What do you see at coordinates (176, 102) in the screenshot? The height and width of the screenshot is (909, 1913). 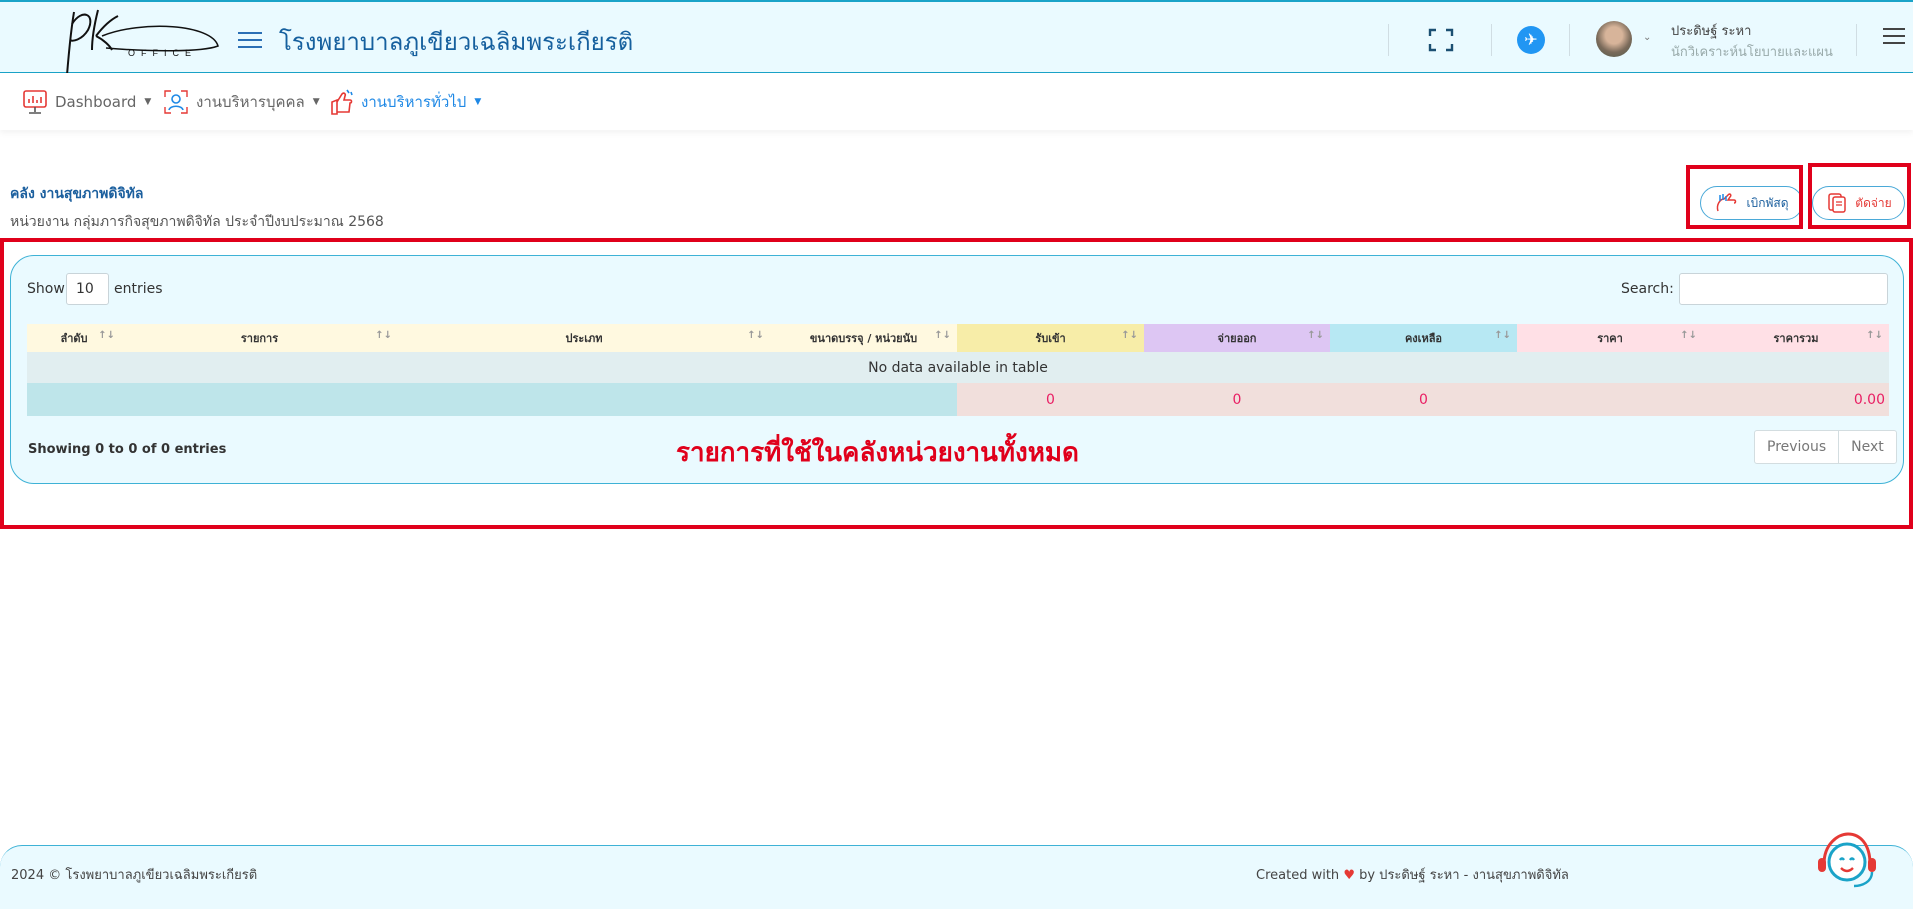 I see `person-icon` at bounding box center [176, 102].